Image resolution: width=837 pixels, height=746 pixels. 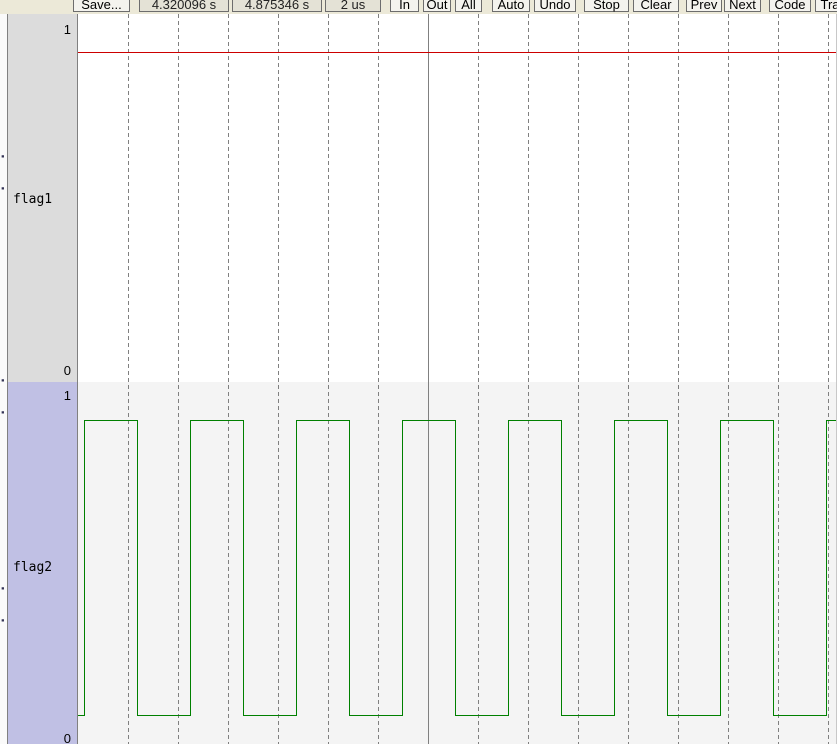 What do you see at coordinates (555, 6) in the screenshot?
I see `undo-button: Undo` at bounding box center [555, 6].